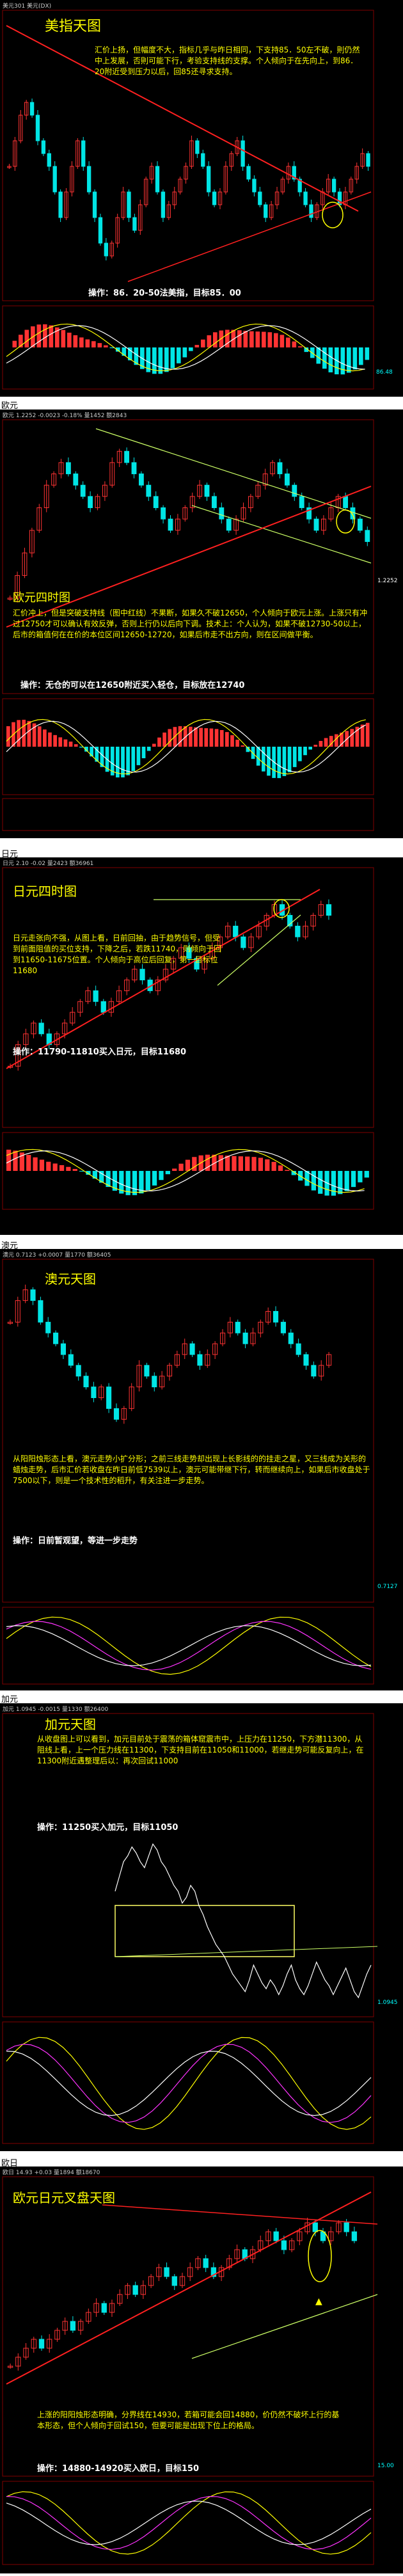 This screenshot has height=2576, width=403. I want to click on cad-header: 加元 1.0945 -0.0015 量1330 额26400, so click(55, 1709).